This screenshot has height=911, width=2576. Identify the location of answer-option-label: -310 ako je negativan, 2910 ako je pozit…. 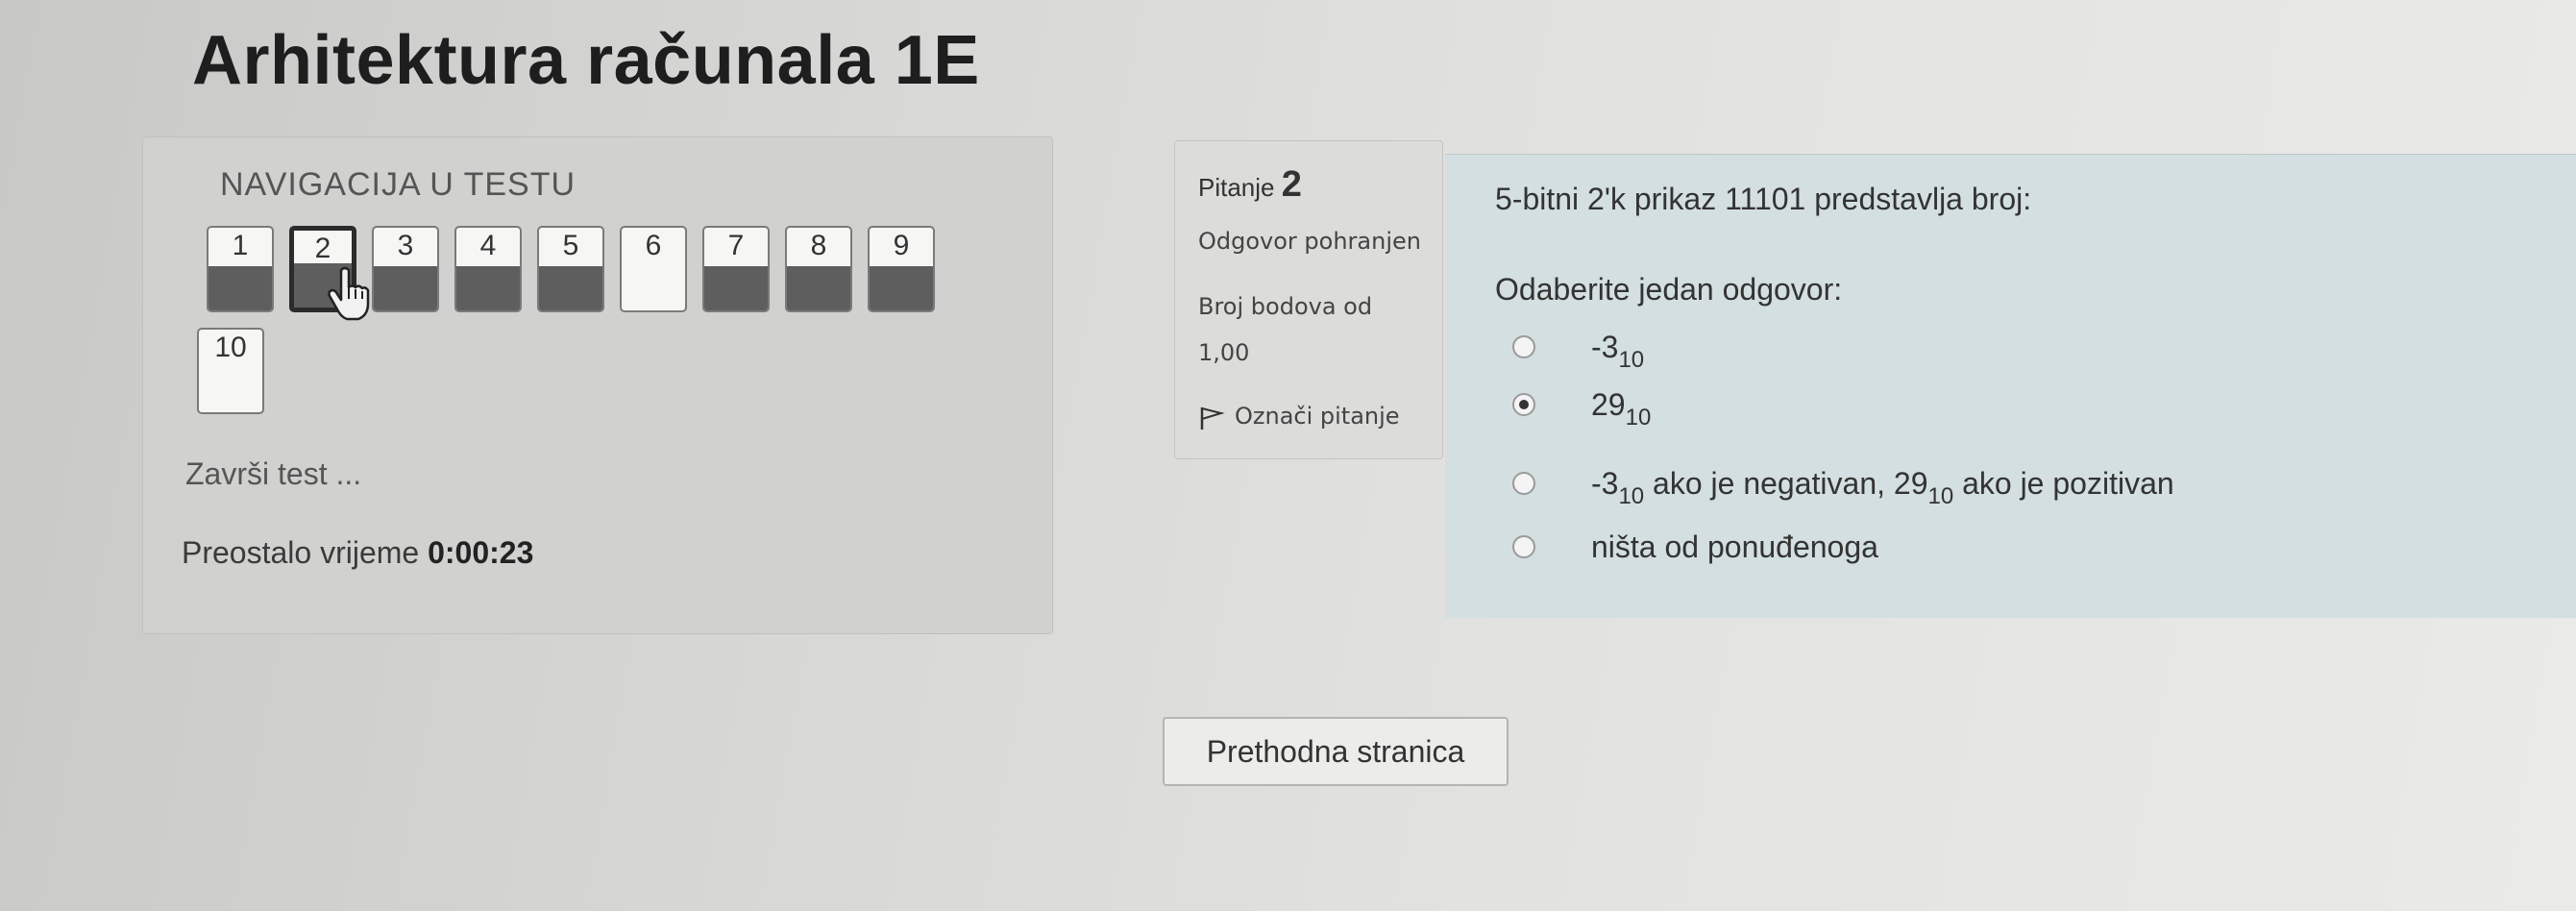
(1882, 488).